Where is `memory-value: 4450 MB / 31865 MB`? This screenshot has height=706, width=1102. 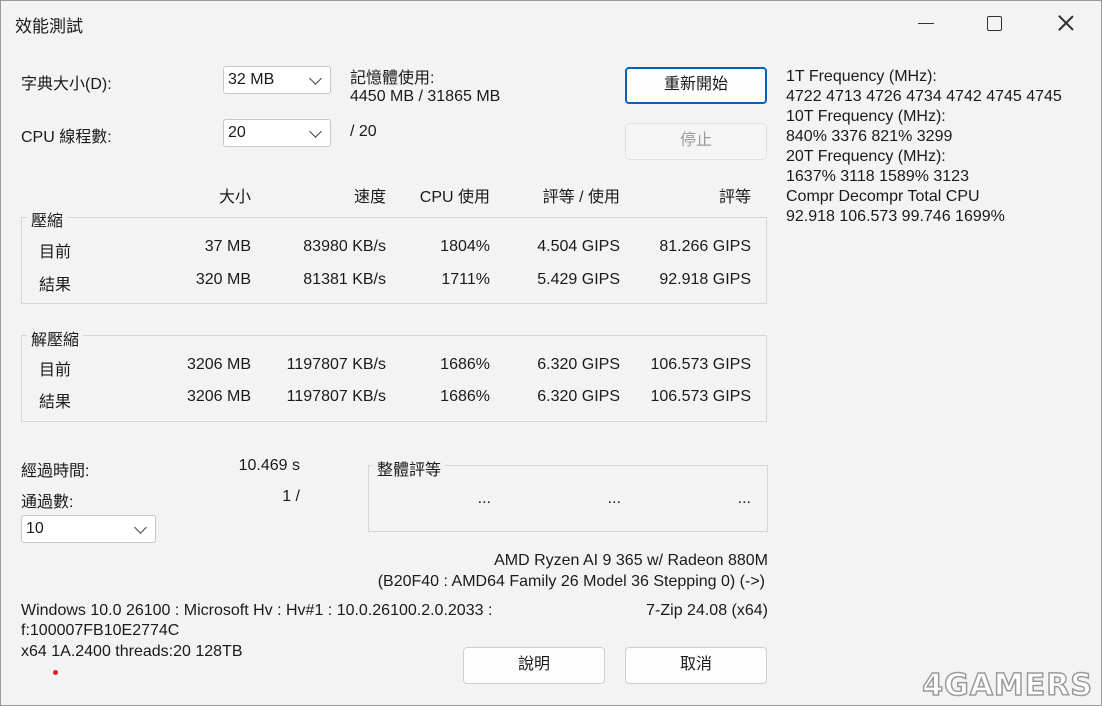
memory-value: 4450 MB / 31865 MB is located at coordinates (425, 96).